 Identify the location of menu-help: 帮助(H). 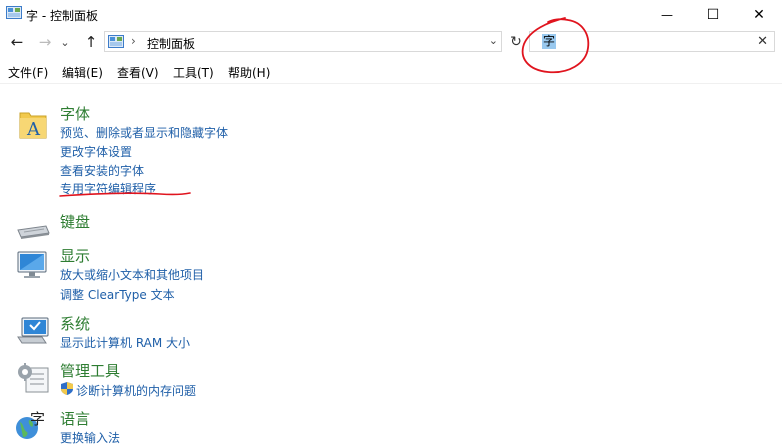
(249, 72).